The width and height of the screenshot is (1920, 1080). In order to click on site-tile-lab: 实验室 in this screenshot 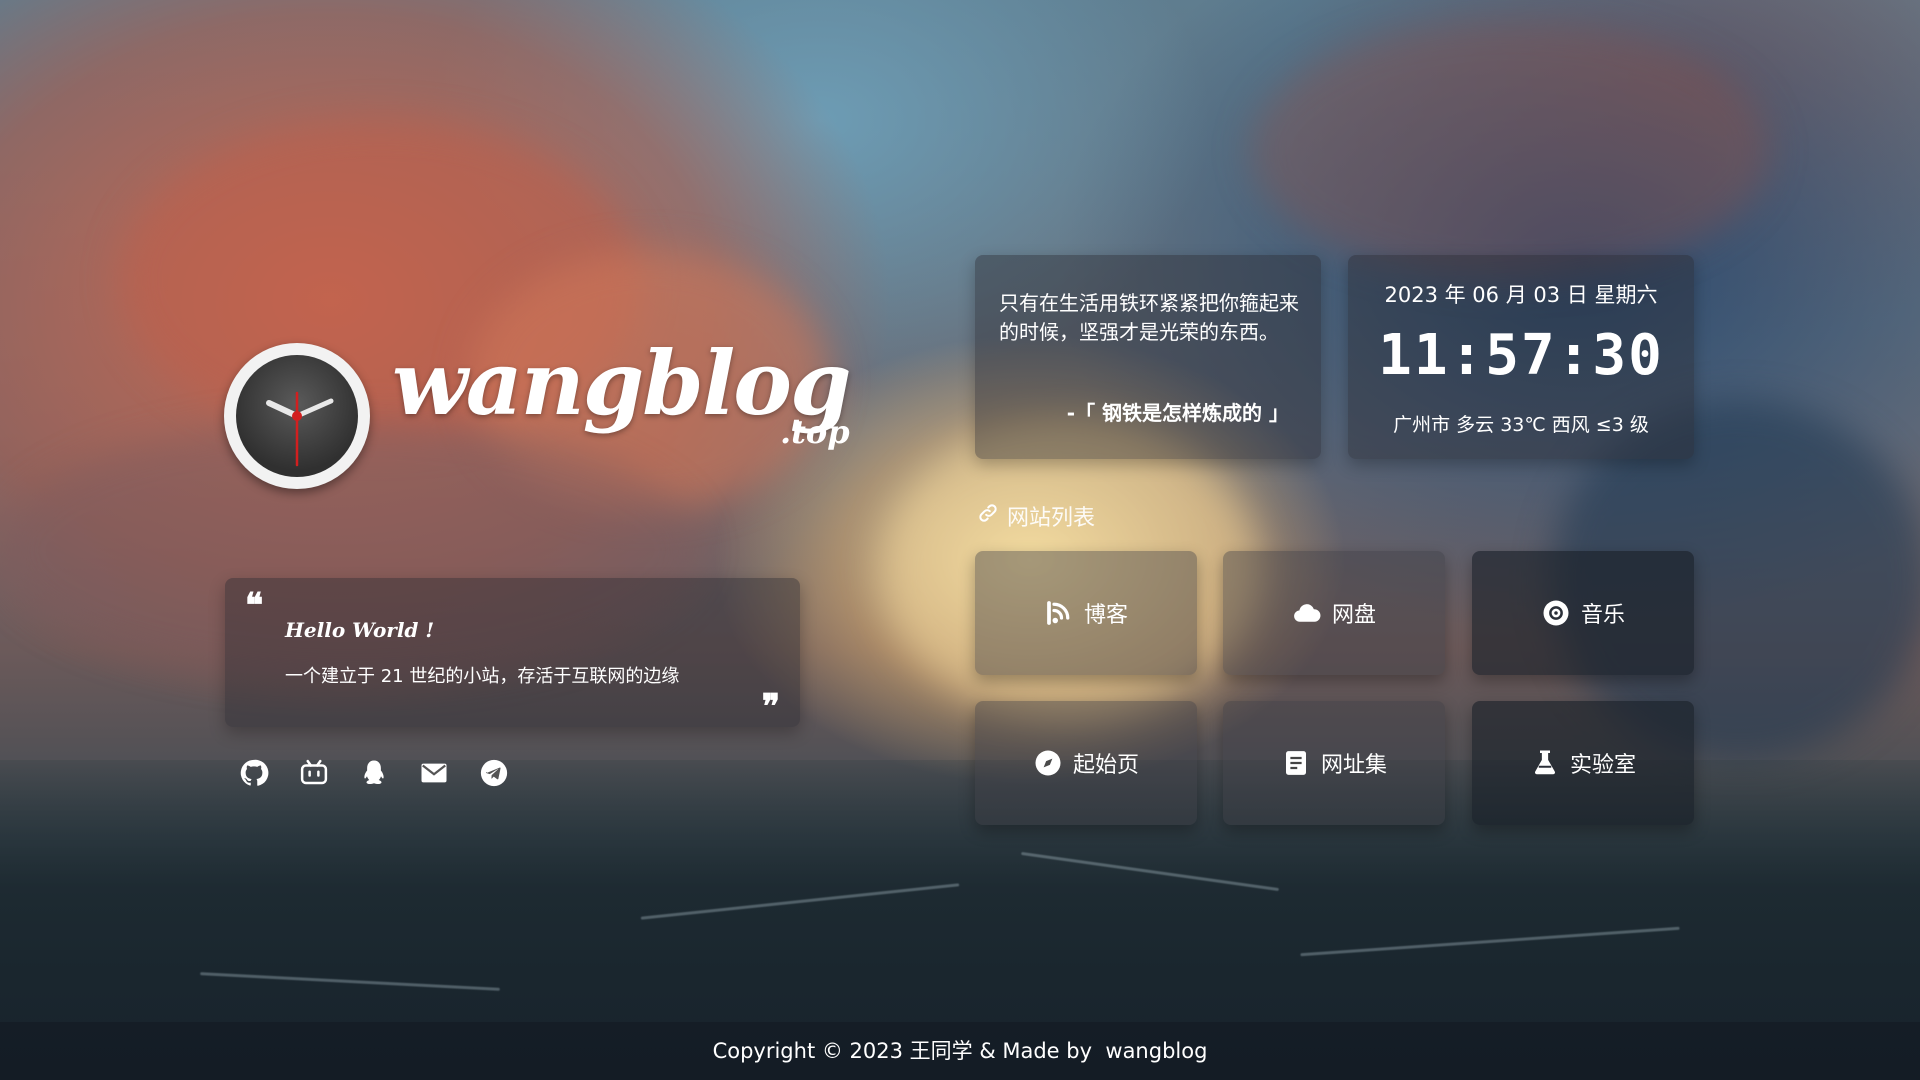, I will do `click(1583, 763)`.